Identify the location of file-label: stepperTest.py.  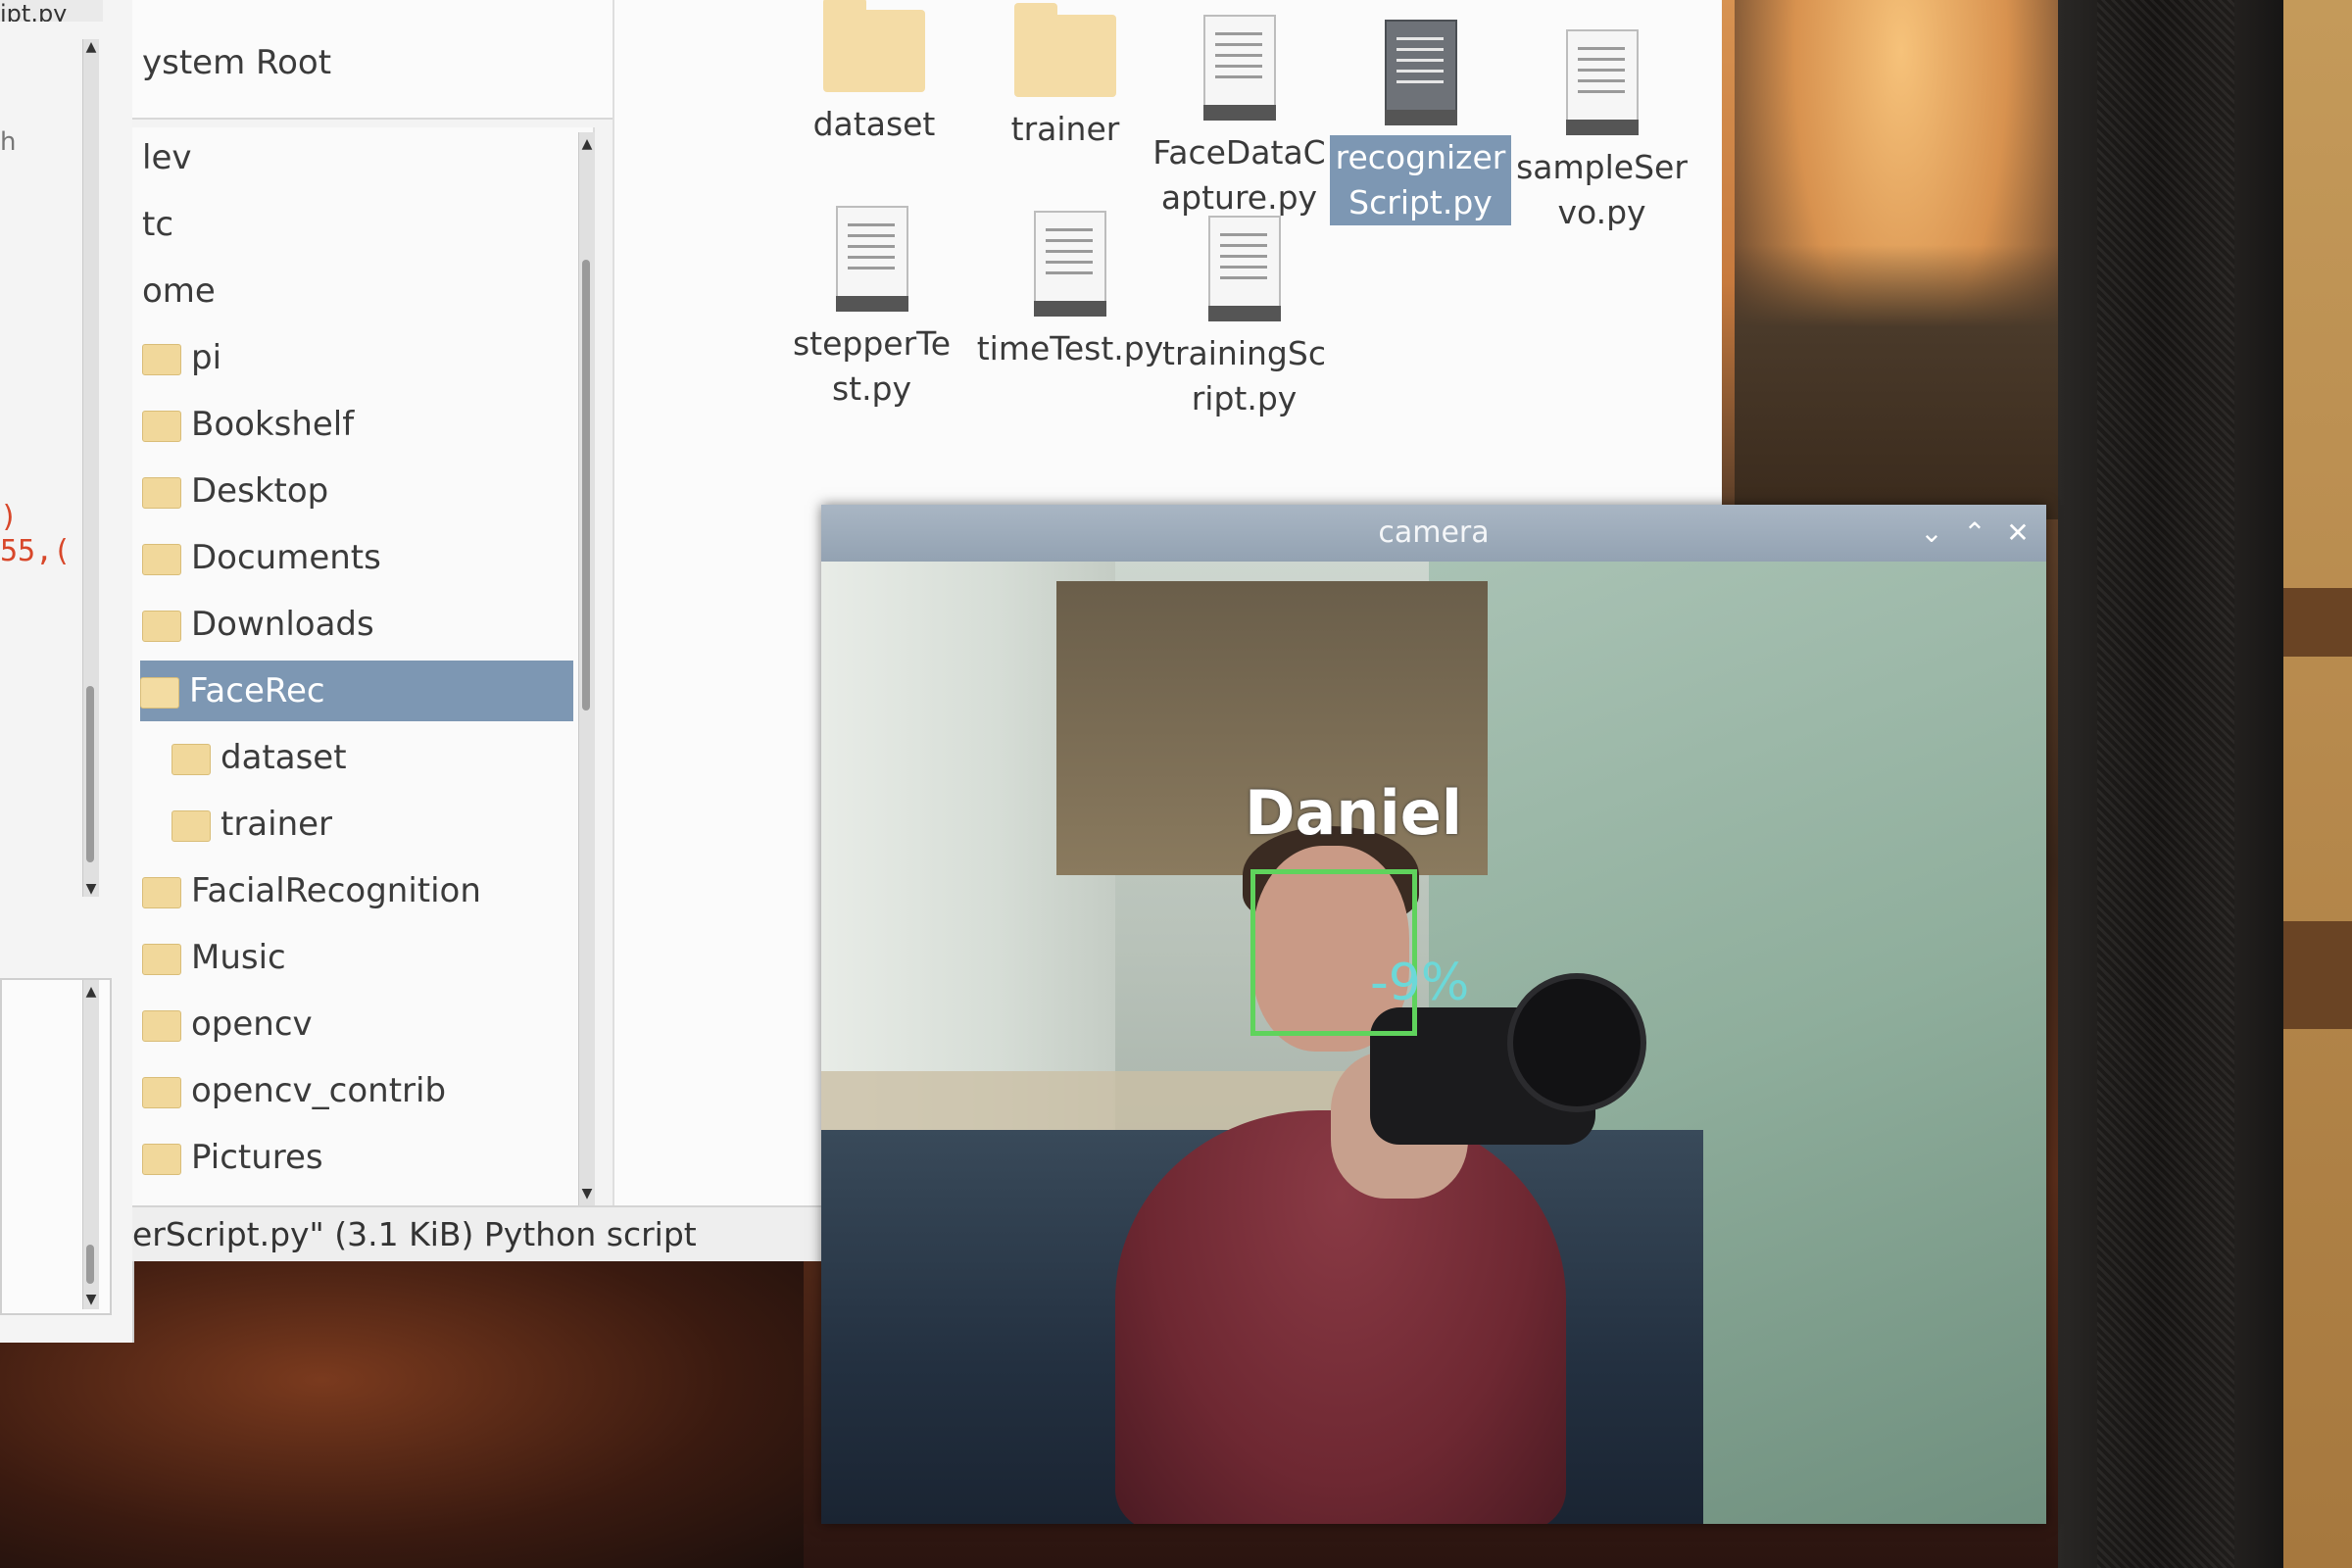
(872, 366).